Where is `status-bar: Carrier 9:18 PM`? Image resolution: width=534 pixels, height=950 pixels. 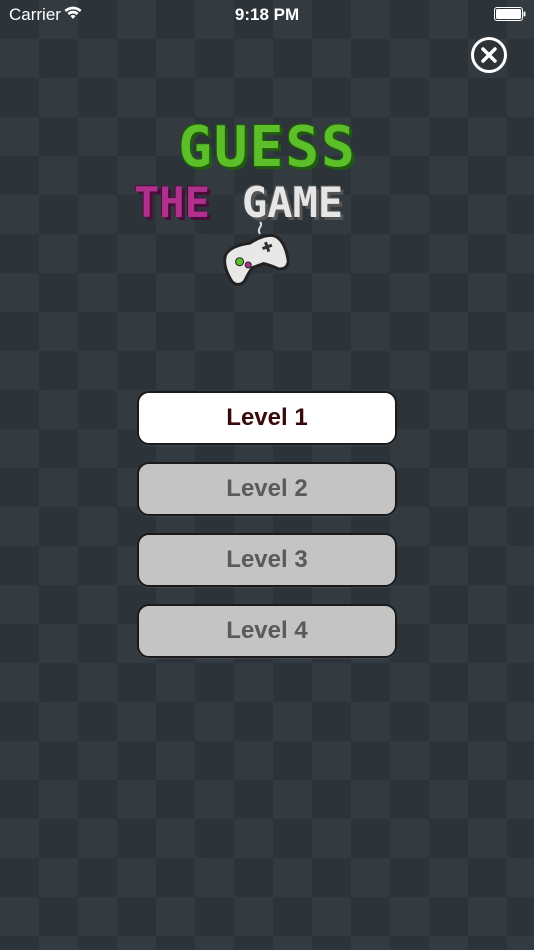
status-bar: Carrier 9:18 PM is located at coordinates (267, 14).